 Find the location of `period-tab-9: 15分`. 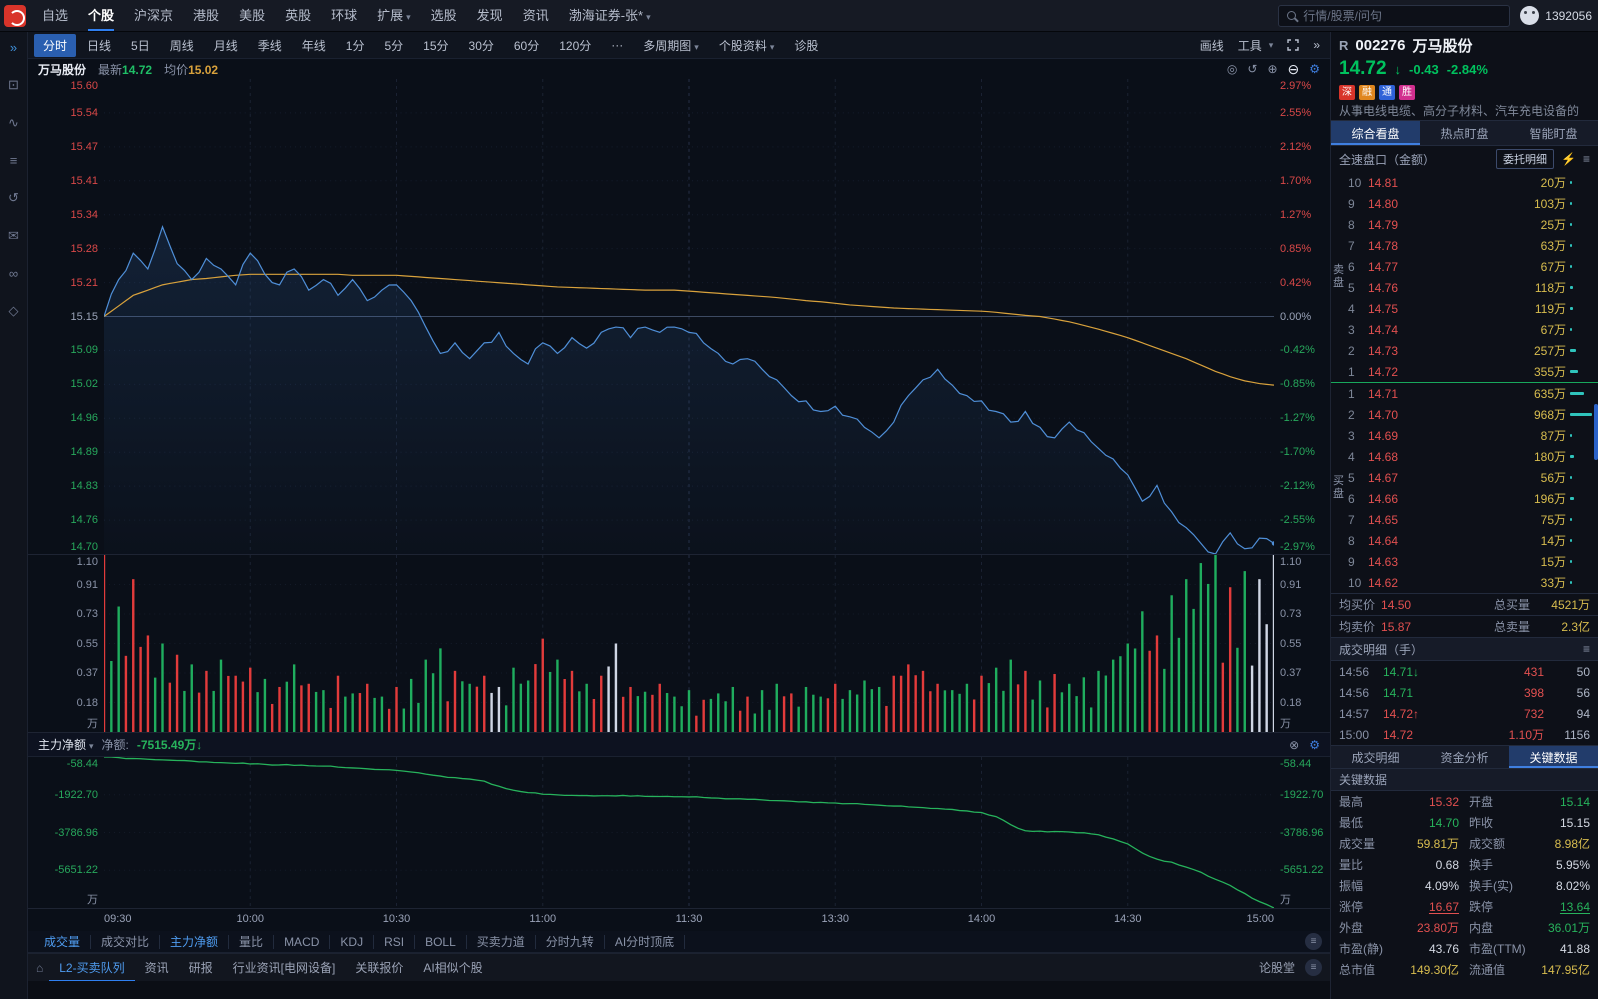

period-tab-9: 15分 is located at coordinates (435, 45).